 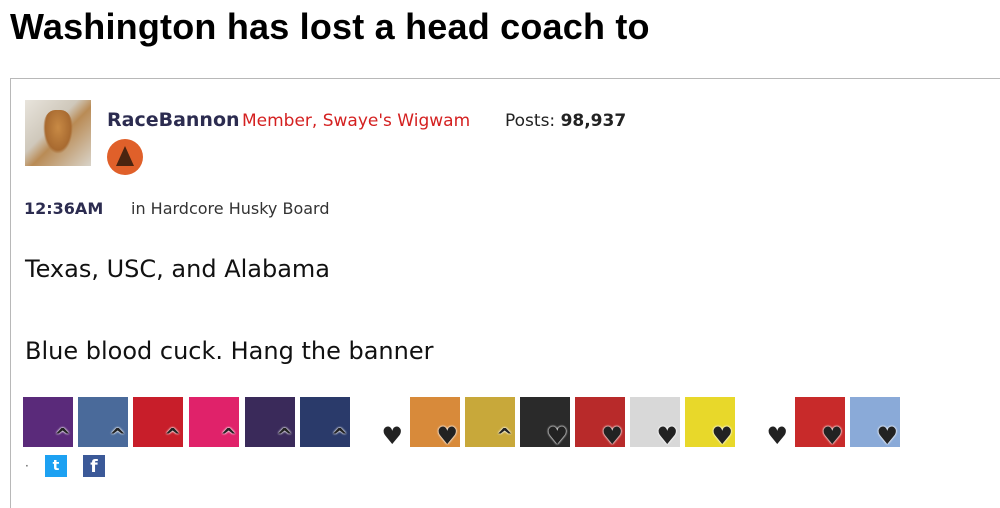 I want to click on lei-man-reaction-icon: ♥, so click(x=545, y=422).